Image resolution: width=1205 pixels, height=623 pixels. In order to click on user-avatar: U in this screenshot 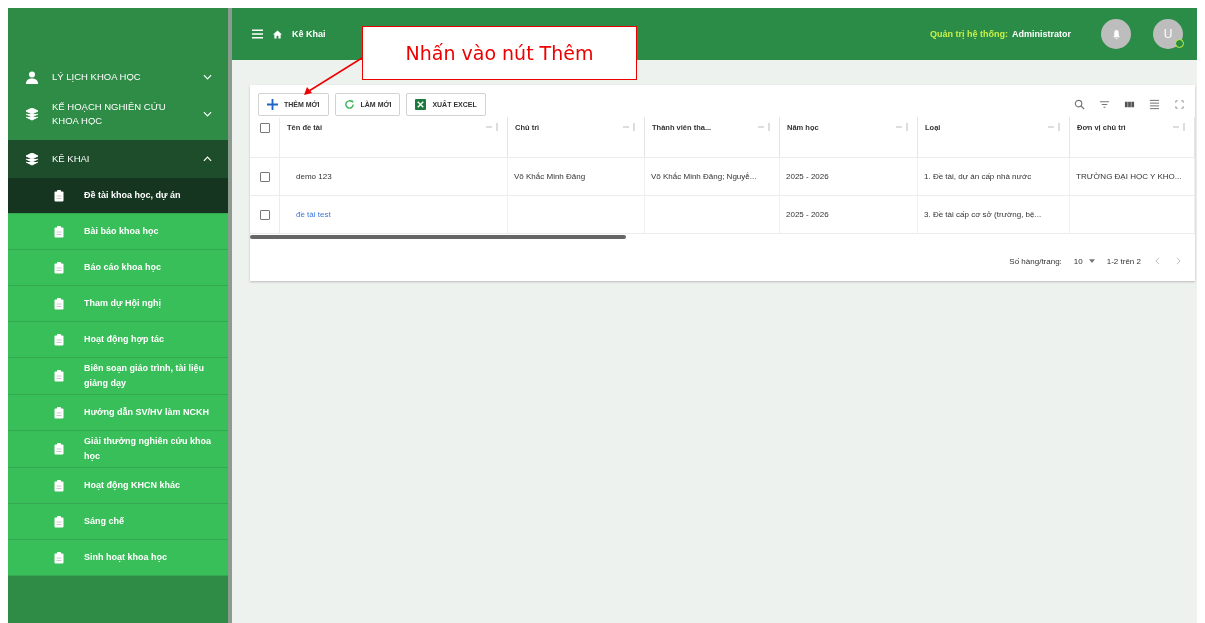, I will do `click(1168, 34)`.